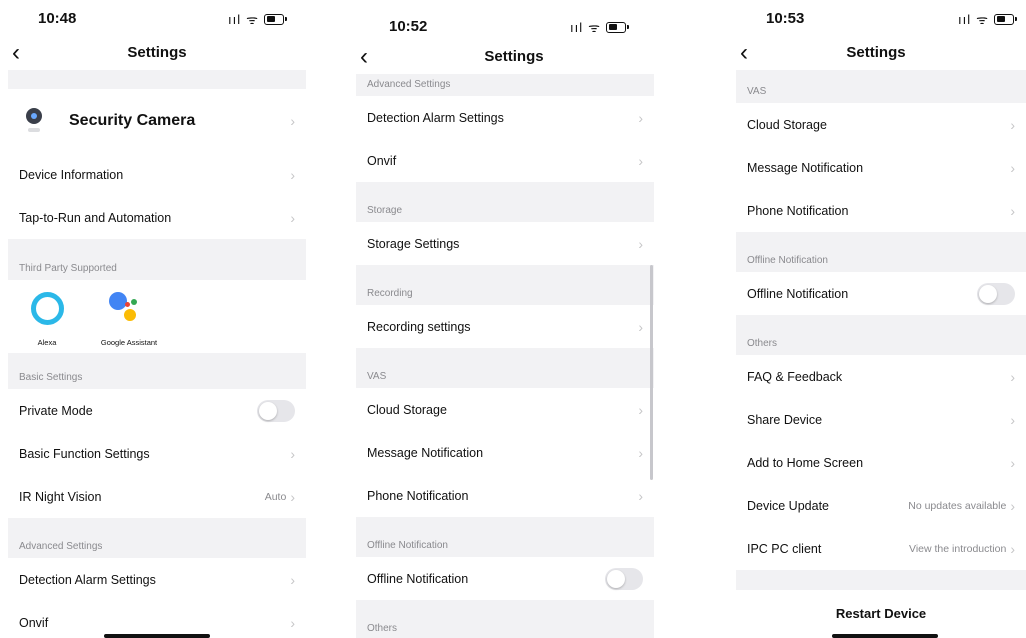 The height and width of the screenshot is (638, 1026). Describe the element at coordinates (881, 462) in the screenshot. I see `add-to-home-screen-row: Add to Home Screen ›` at that location.